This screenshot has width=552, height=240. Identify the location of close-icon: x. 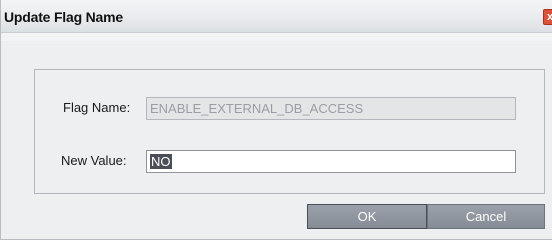
(549, 17).